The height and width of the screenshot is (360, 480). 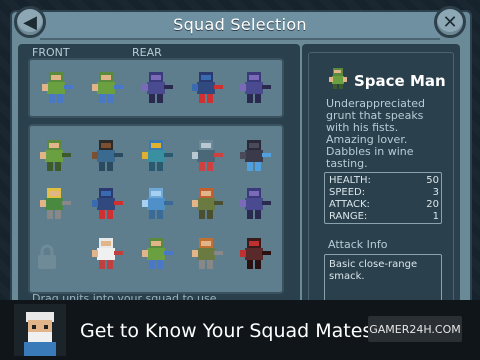 I want to click on unit-shield-grunt, so click(x=156, y=254).